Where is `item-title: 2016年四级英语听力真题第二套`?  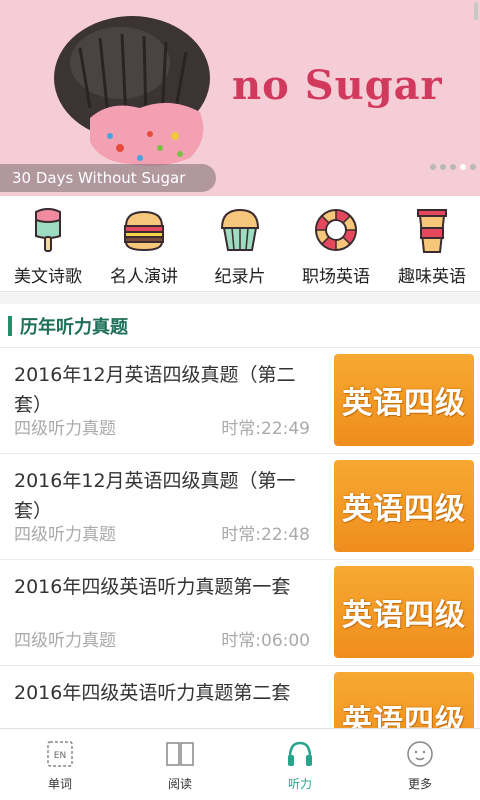
item-title: 2016年四级英语听力真题第二套 is located at coordinates (152, 693).